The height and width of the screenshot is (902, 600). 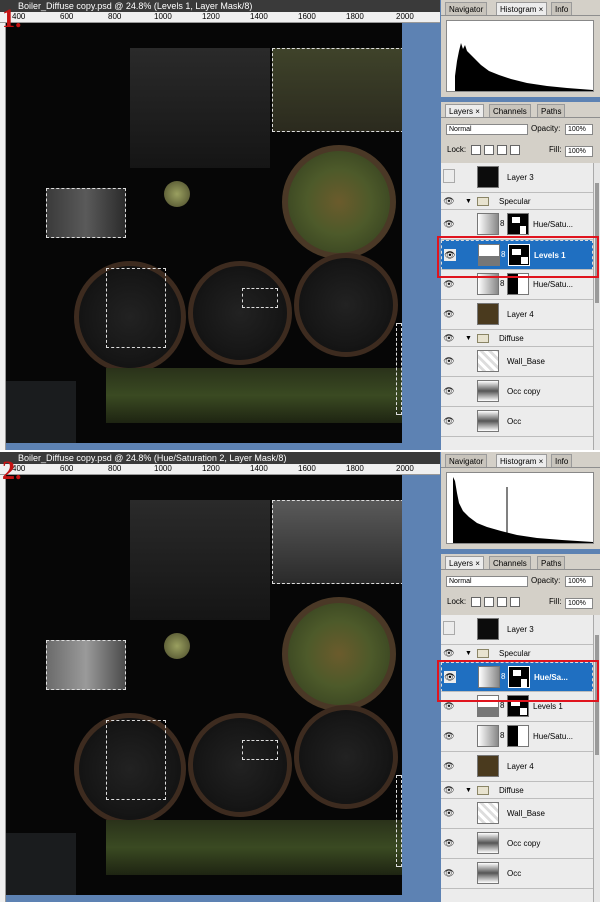 I want to click on histogram-graph, so click(x=520, y=56).